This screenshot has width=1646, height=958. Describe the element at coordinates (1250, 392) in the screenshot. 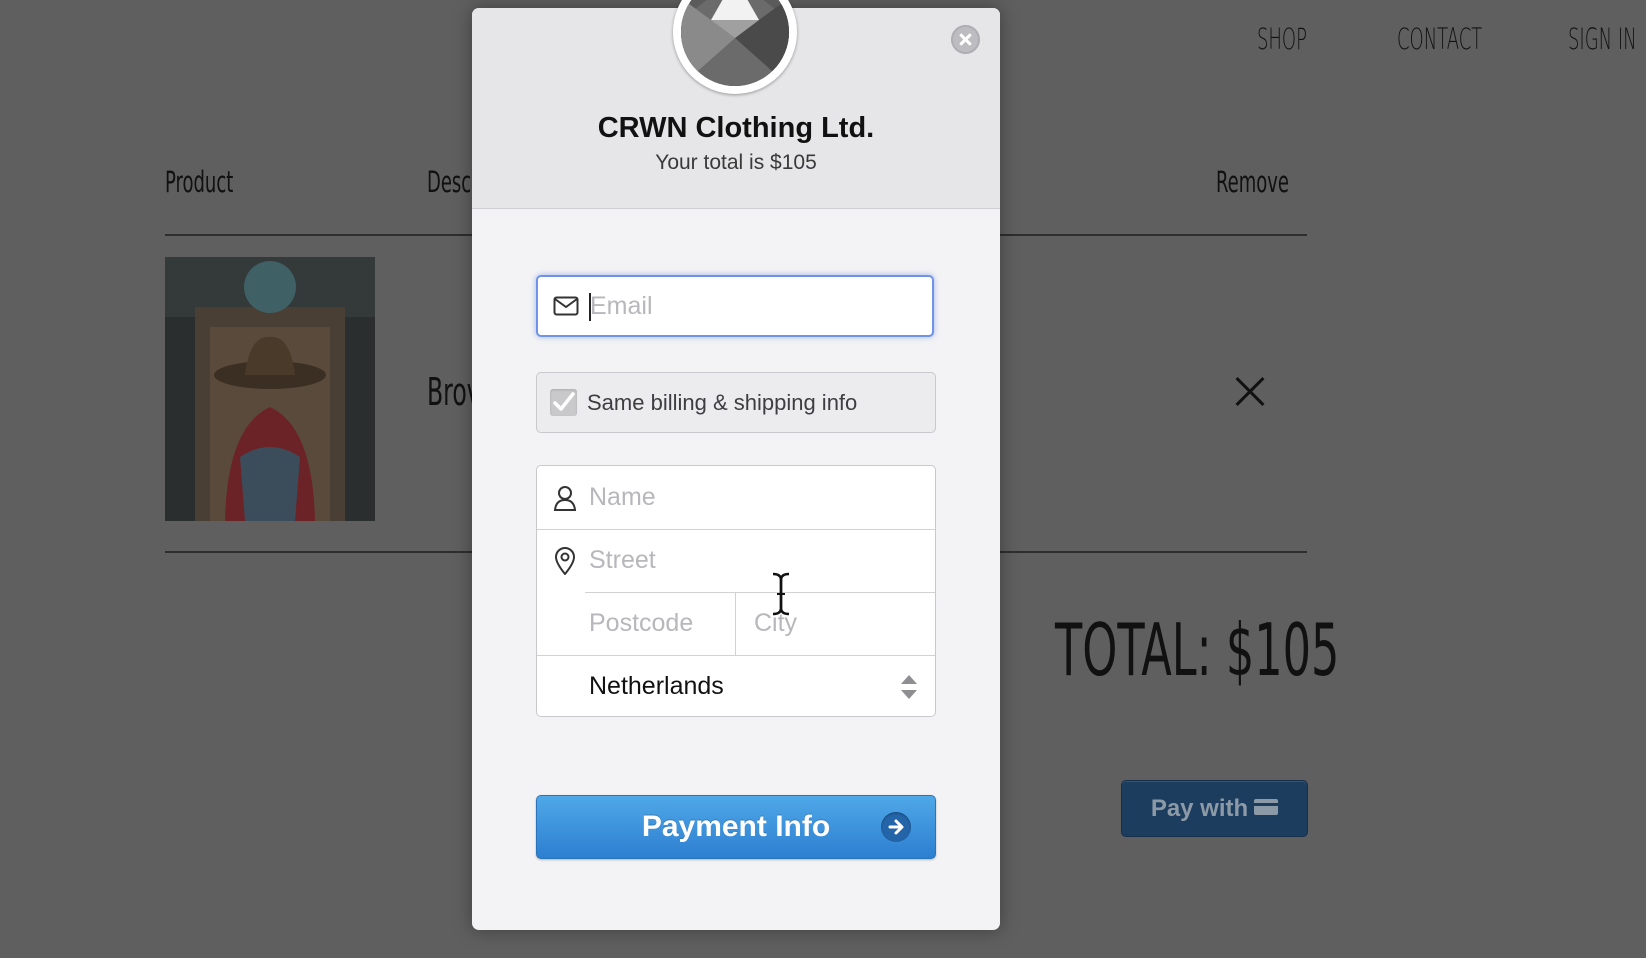

I see `remove-item-icon` at that location.